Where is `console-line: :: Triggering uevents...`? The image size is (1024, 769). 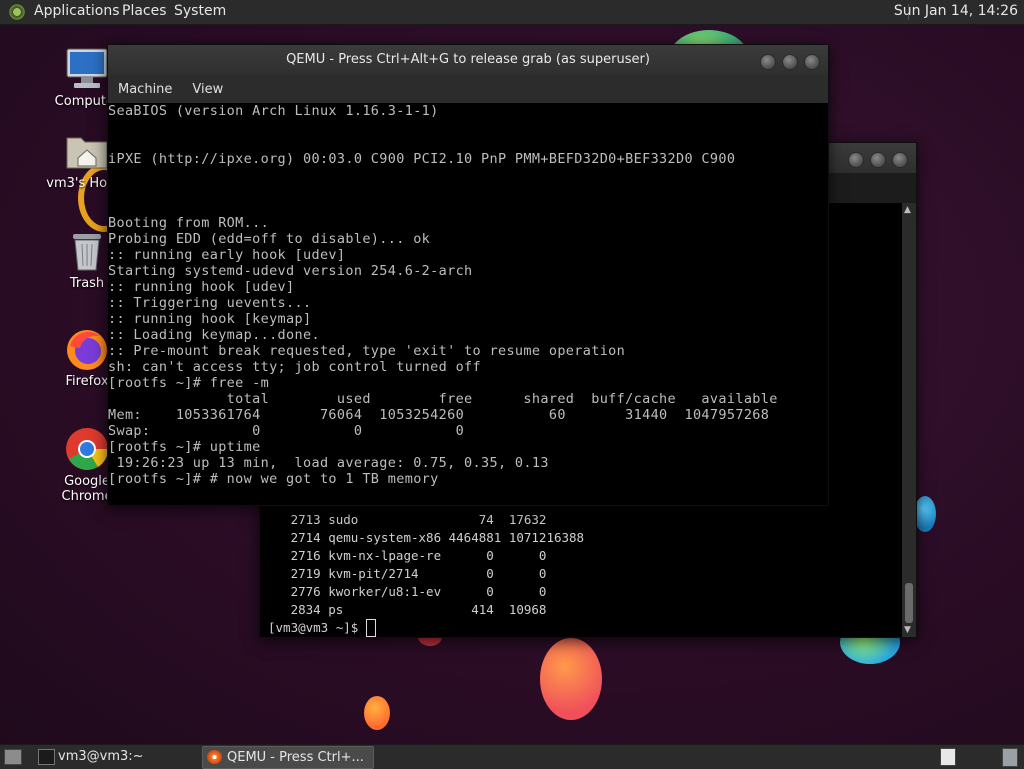
console-line: :: Triggering uevents... is located at coordinates (210, 303).